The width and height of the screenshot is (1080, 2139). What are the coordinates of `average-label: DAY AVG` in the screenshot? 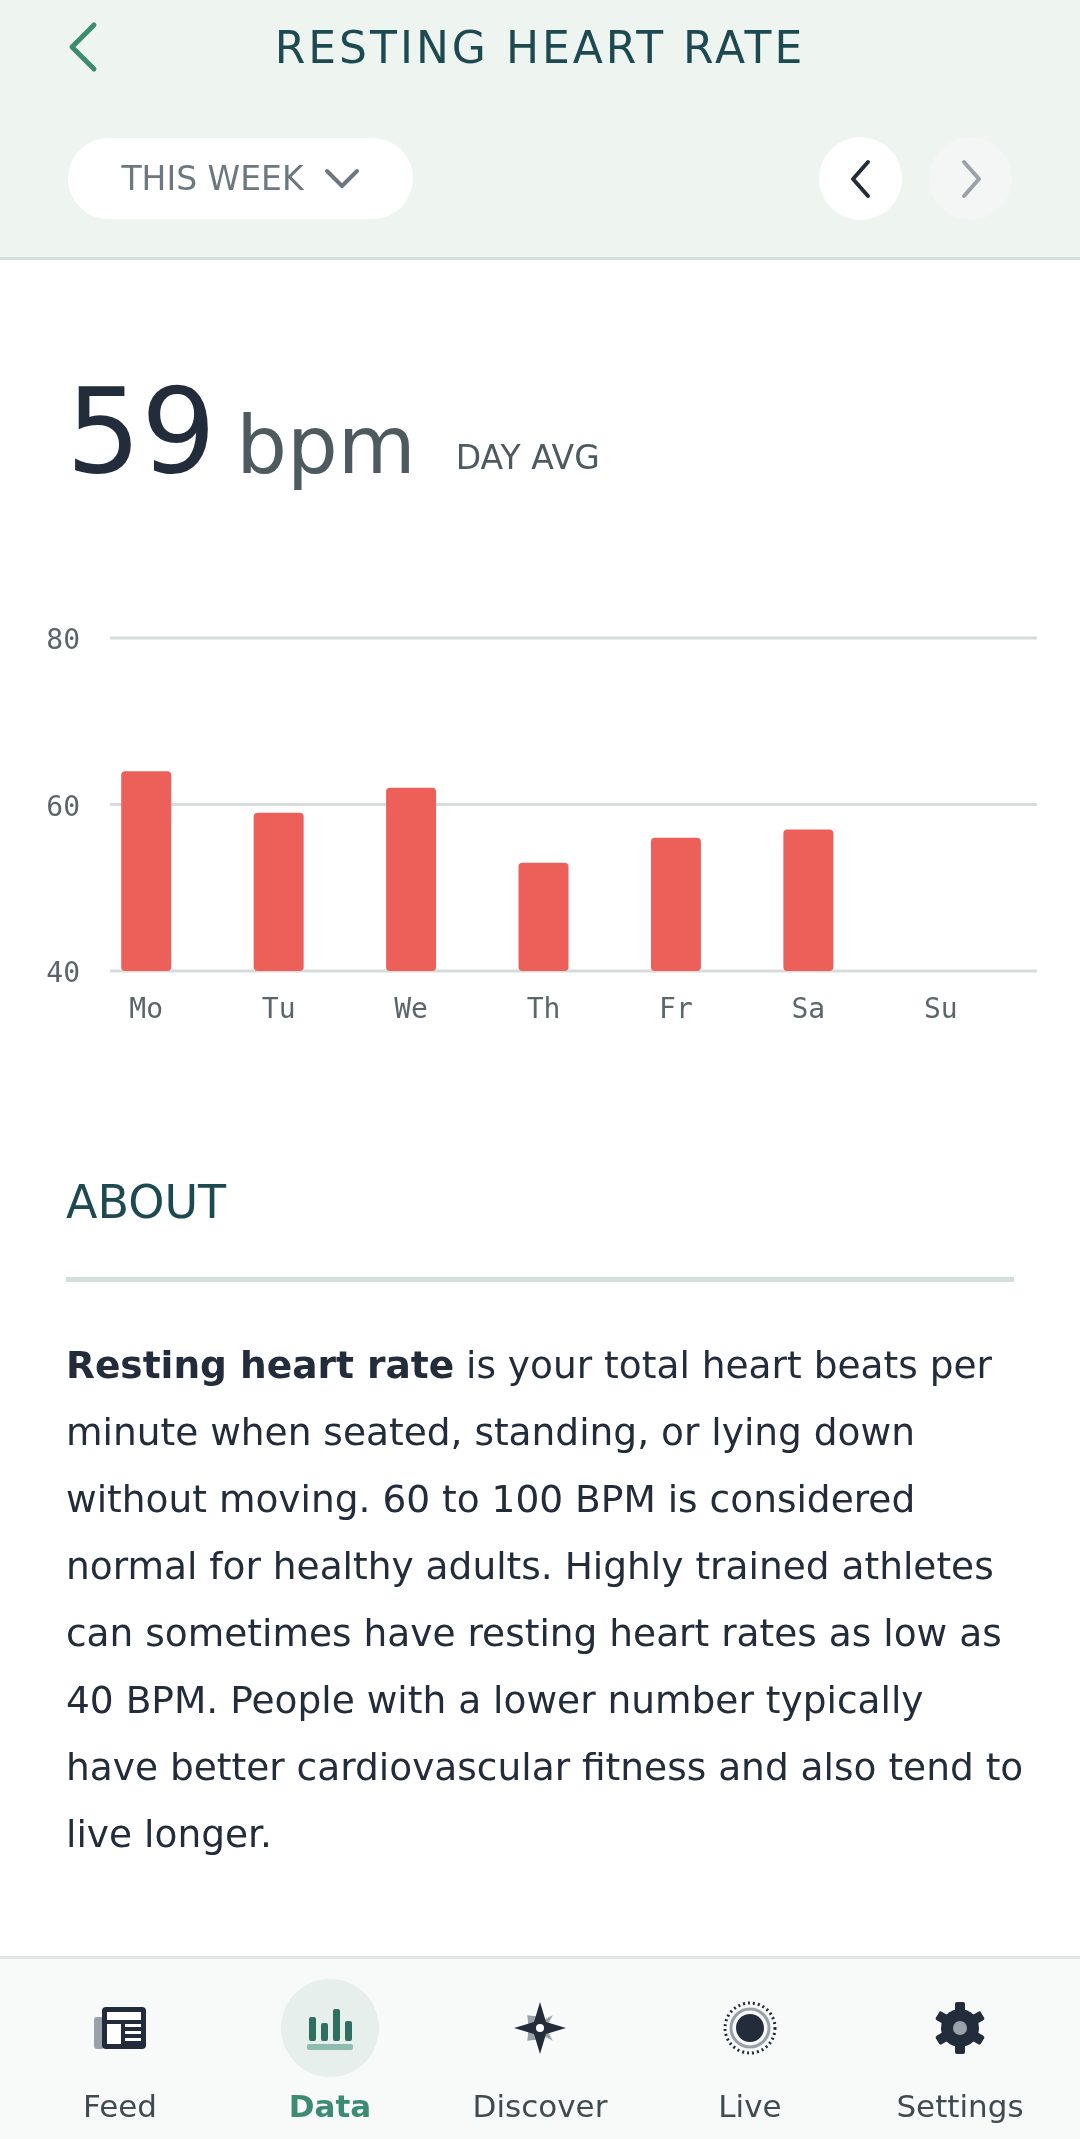 It's located at (527, 457).